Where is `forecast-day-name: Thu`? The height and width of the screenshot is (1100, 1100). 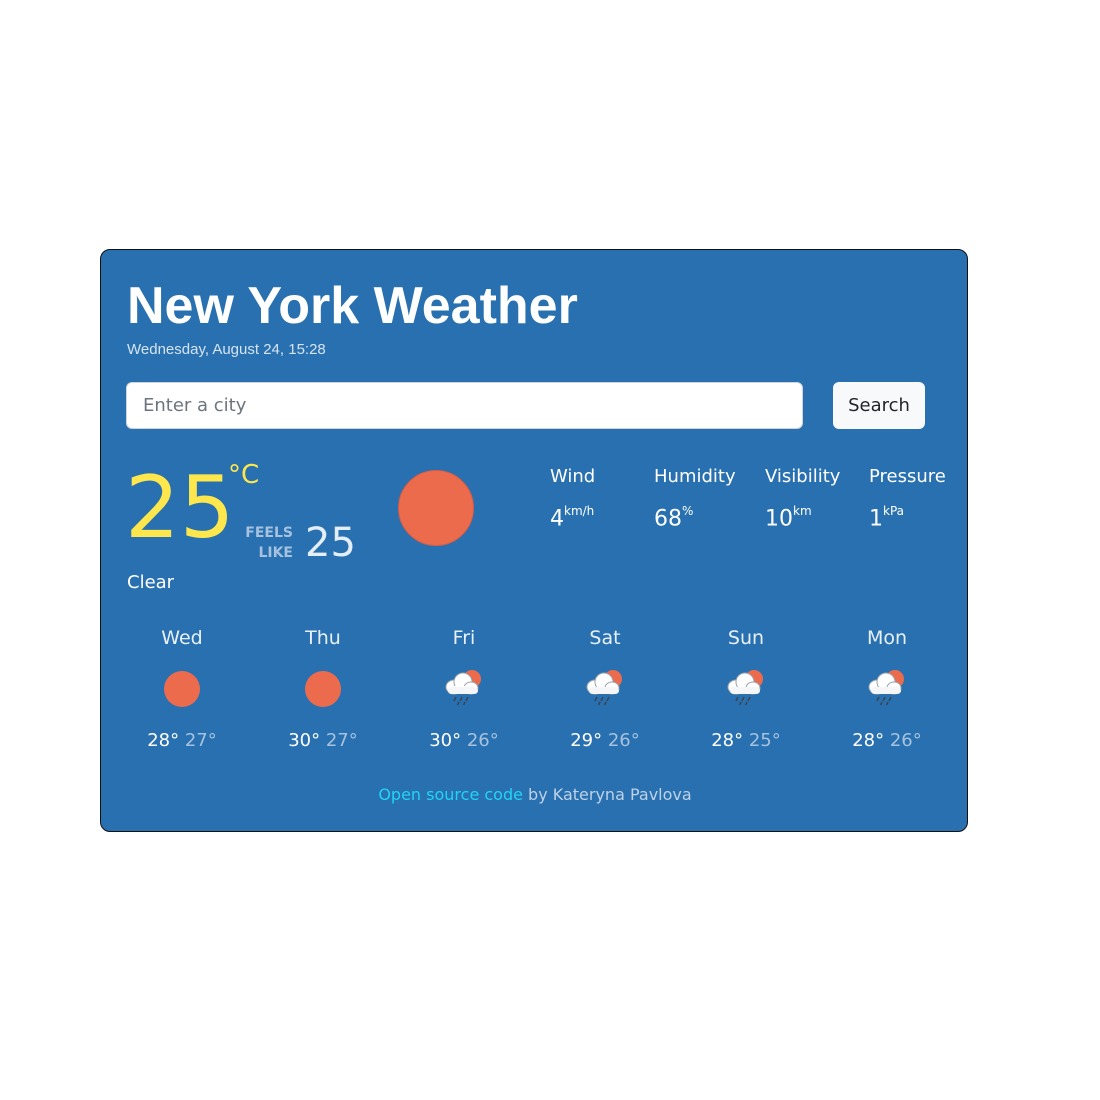 forecast-day-name: Thu is located at coordinates (323, 638).